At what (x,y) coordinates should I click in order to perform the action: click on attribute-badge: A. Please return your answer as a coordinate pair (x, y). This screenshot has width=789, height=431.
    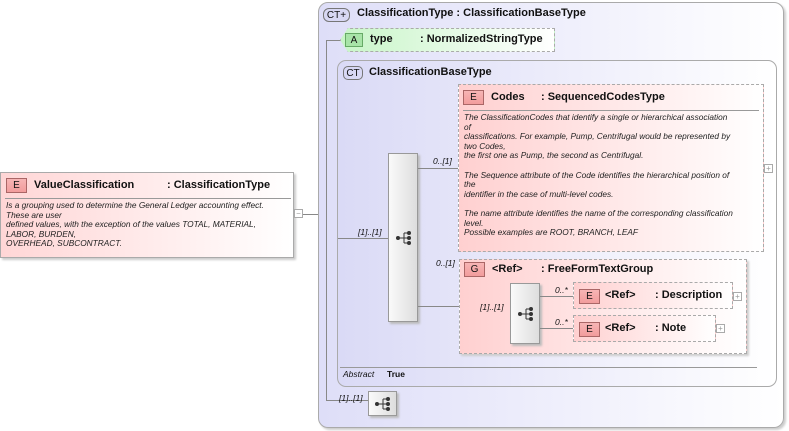
    Looking at the image, I should click on (354, 40).